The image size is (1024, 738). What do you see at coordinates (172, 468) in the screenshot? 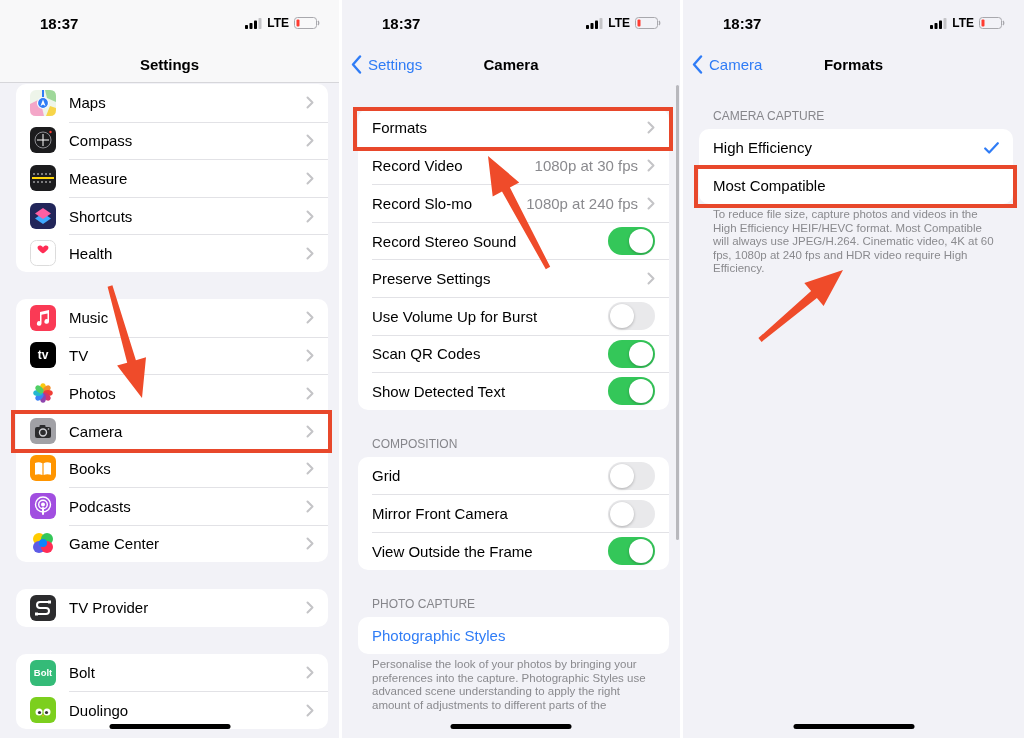
I see `settings-item: Books` at bounding box center [172, 468].